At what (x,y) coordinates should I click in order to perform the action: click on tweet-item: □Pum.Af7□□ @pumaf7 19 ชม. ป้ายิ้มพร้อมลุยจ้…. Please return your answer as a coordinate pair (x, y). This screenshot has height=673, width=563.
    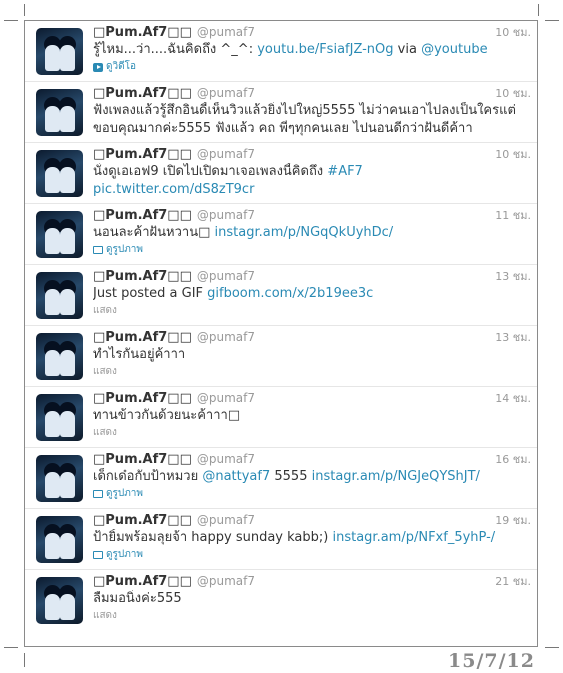
    Looking at the image, I should click on (281, 539).